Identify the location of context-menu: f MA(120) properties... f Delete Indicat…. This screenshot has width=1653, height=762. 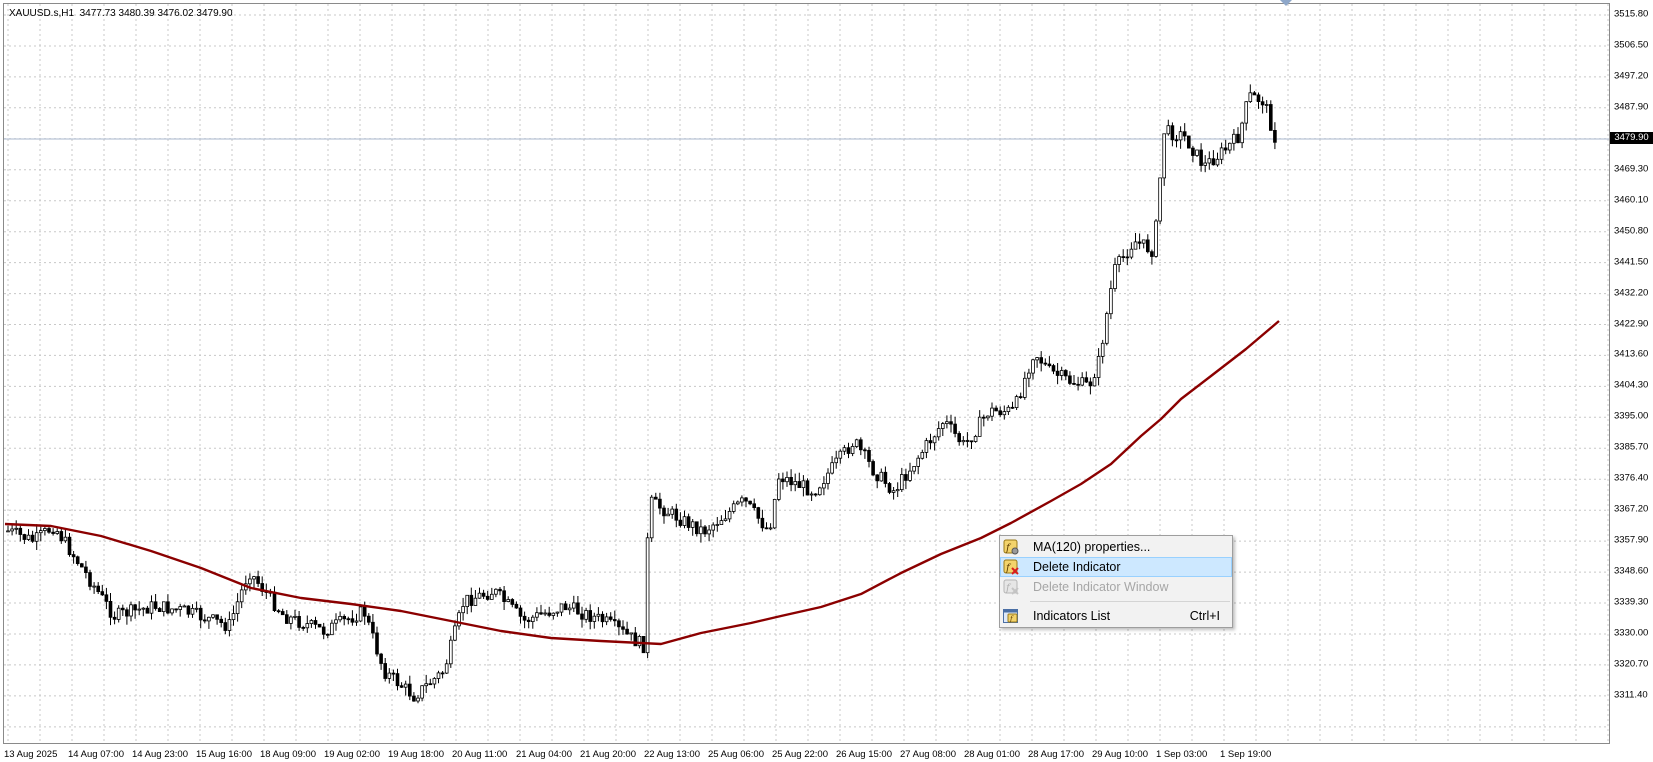
(1116, 581).